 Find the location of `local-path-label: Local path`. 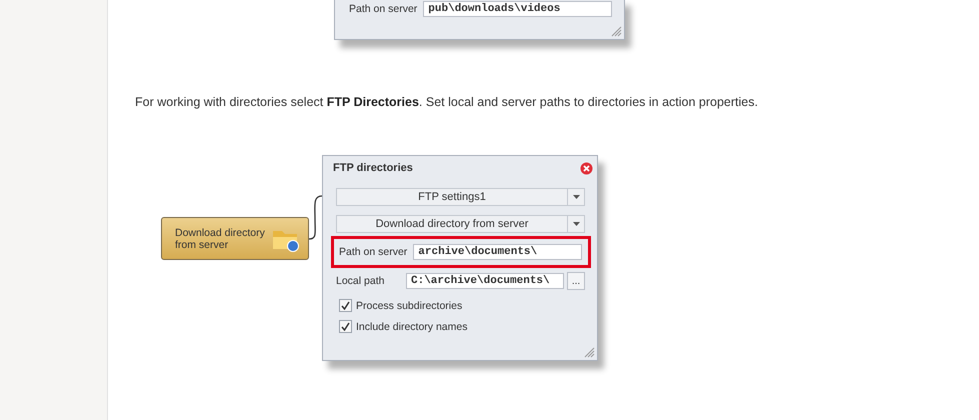

local-path-label: Local path is located at coordinates (361, 281).